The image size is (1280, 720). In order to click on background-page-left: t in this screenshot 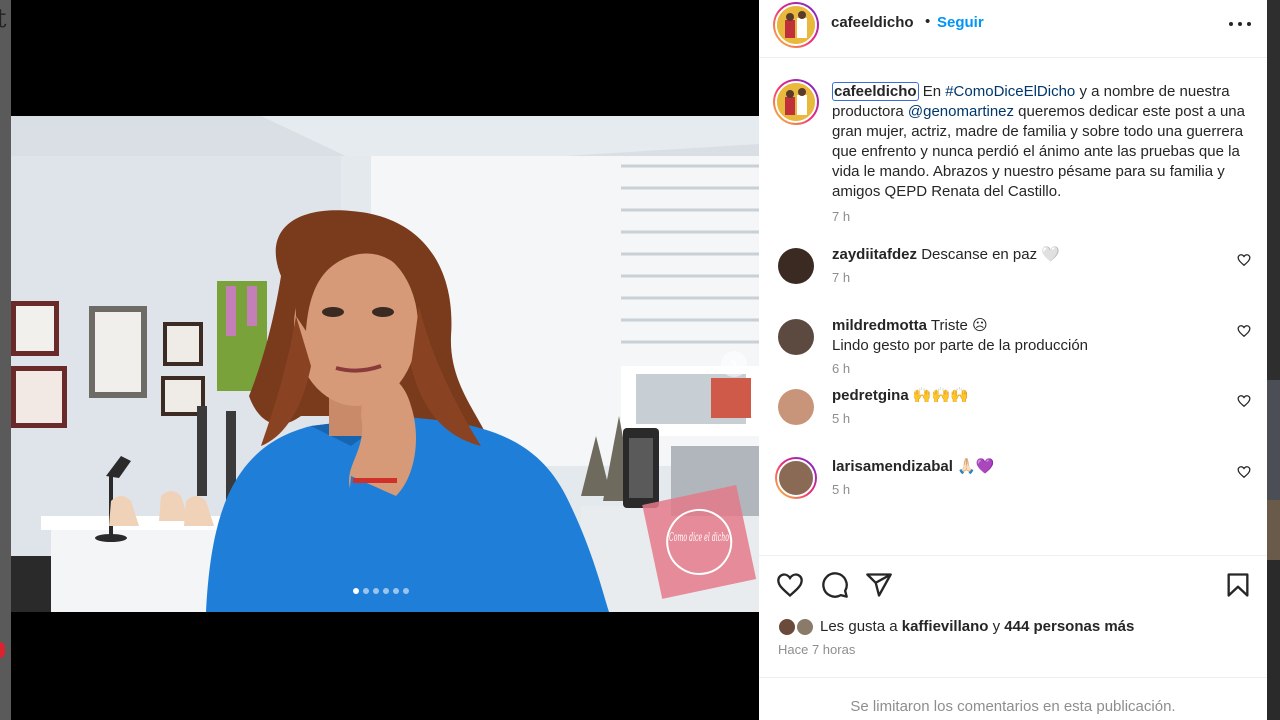, I will do `click(5, 360)`.